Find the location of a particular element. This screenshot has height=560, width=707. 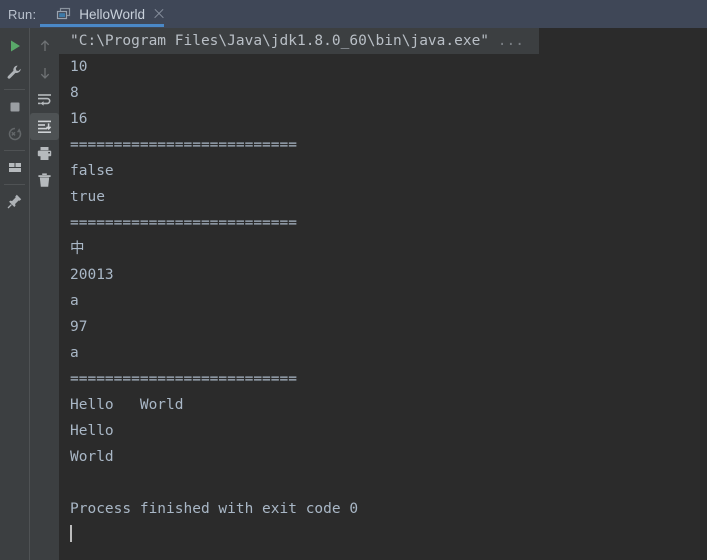

toolbar-left is located at coordinates (14, 121).